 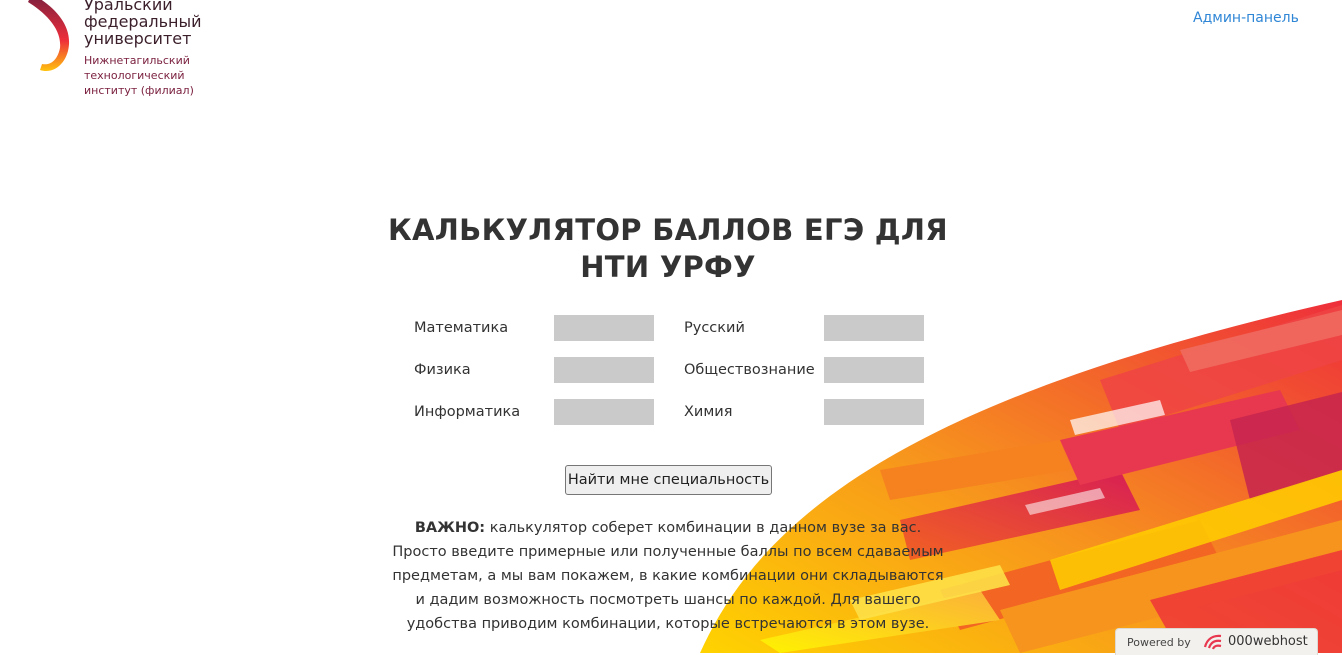 What do you see at coordinates (714, 328) in the screenshot?
I see `label-russian: Русский` at bounding box center [714, 328].